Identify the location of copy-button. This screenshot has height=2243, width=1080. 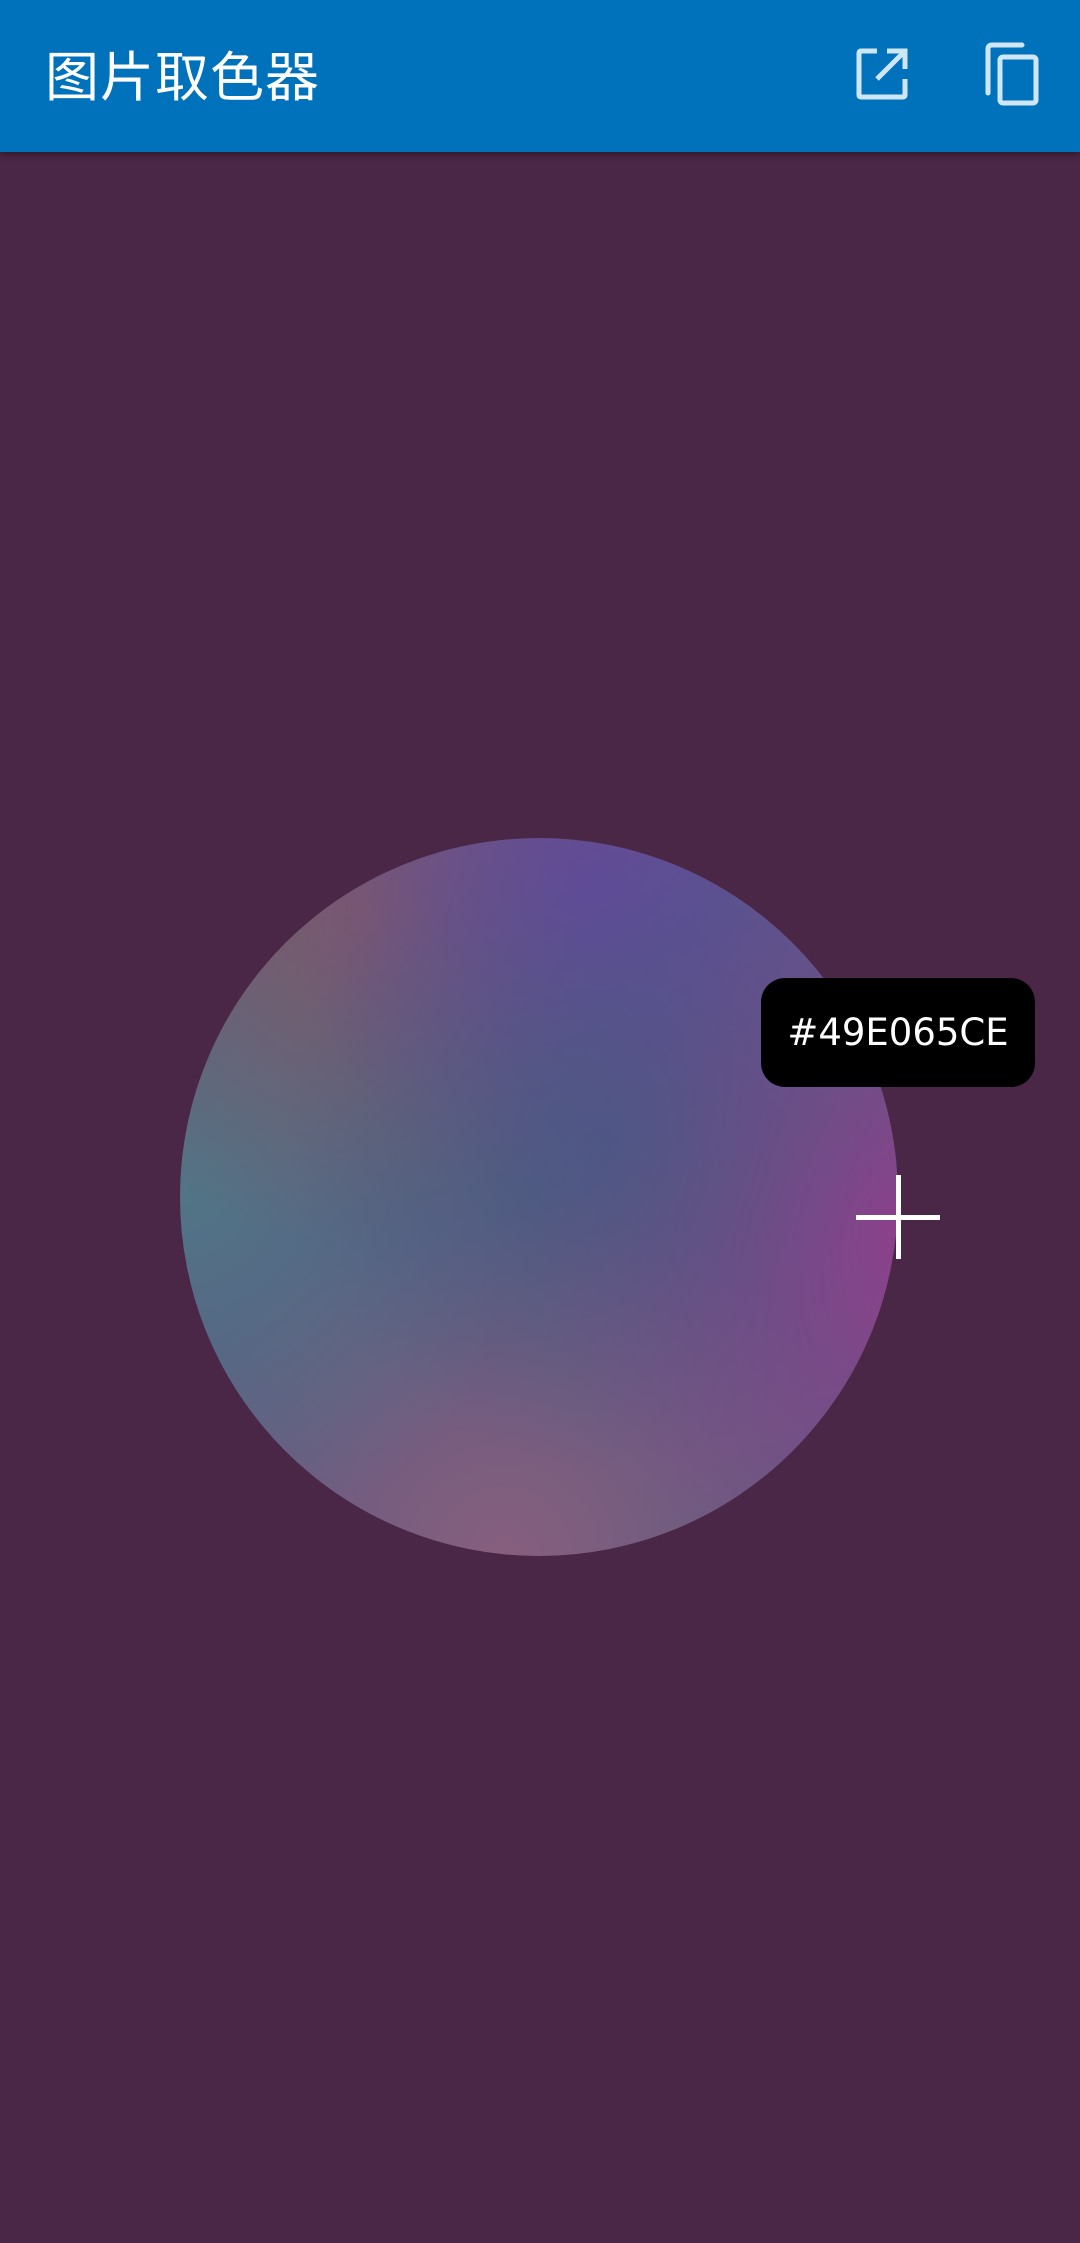
(1012, 76).